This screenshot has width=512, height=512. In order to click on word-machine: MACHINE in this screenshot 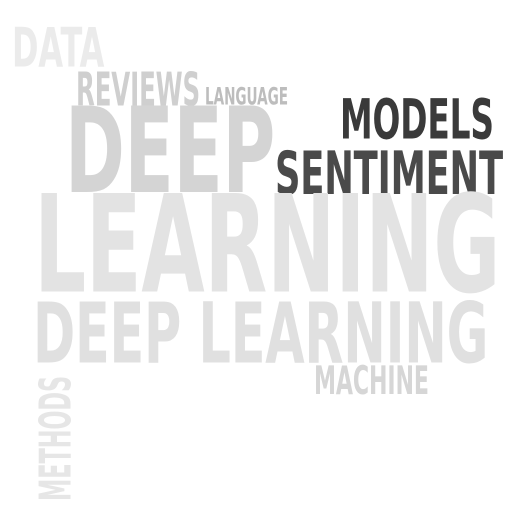, I will do `click(371, 380)`.